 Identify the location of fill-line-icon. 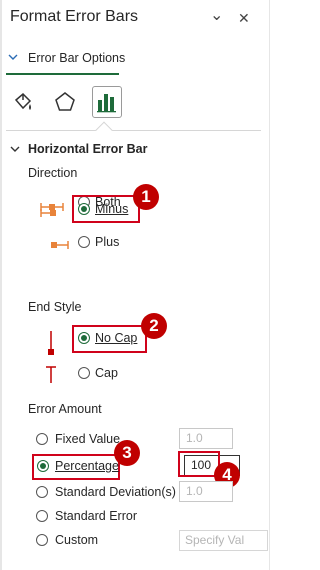
(23, 101).